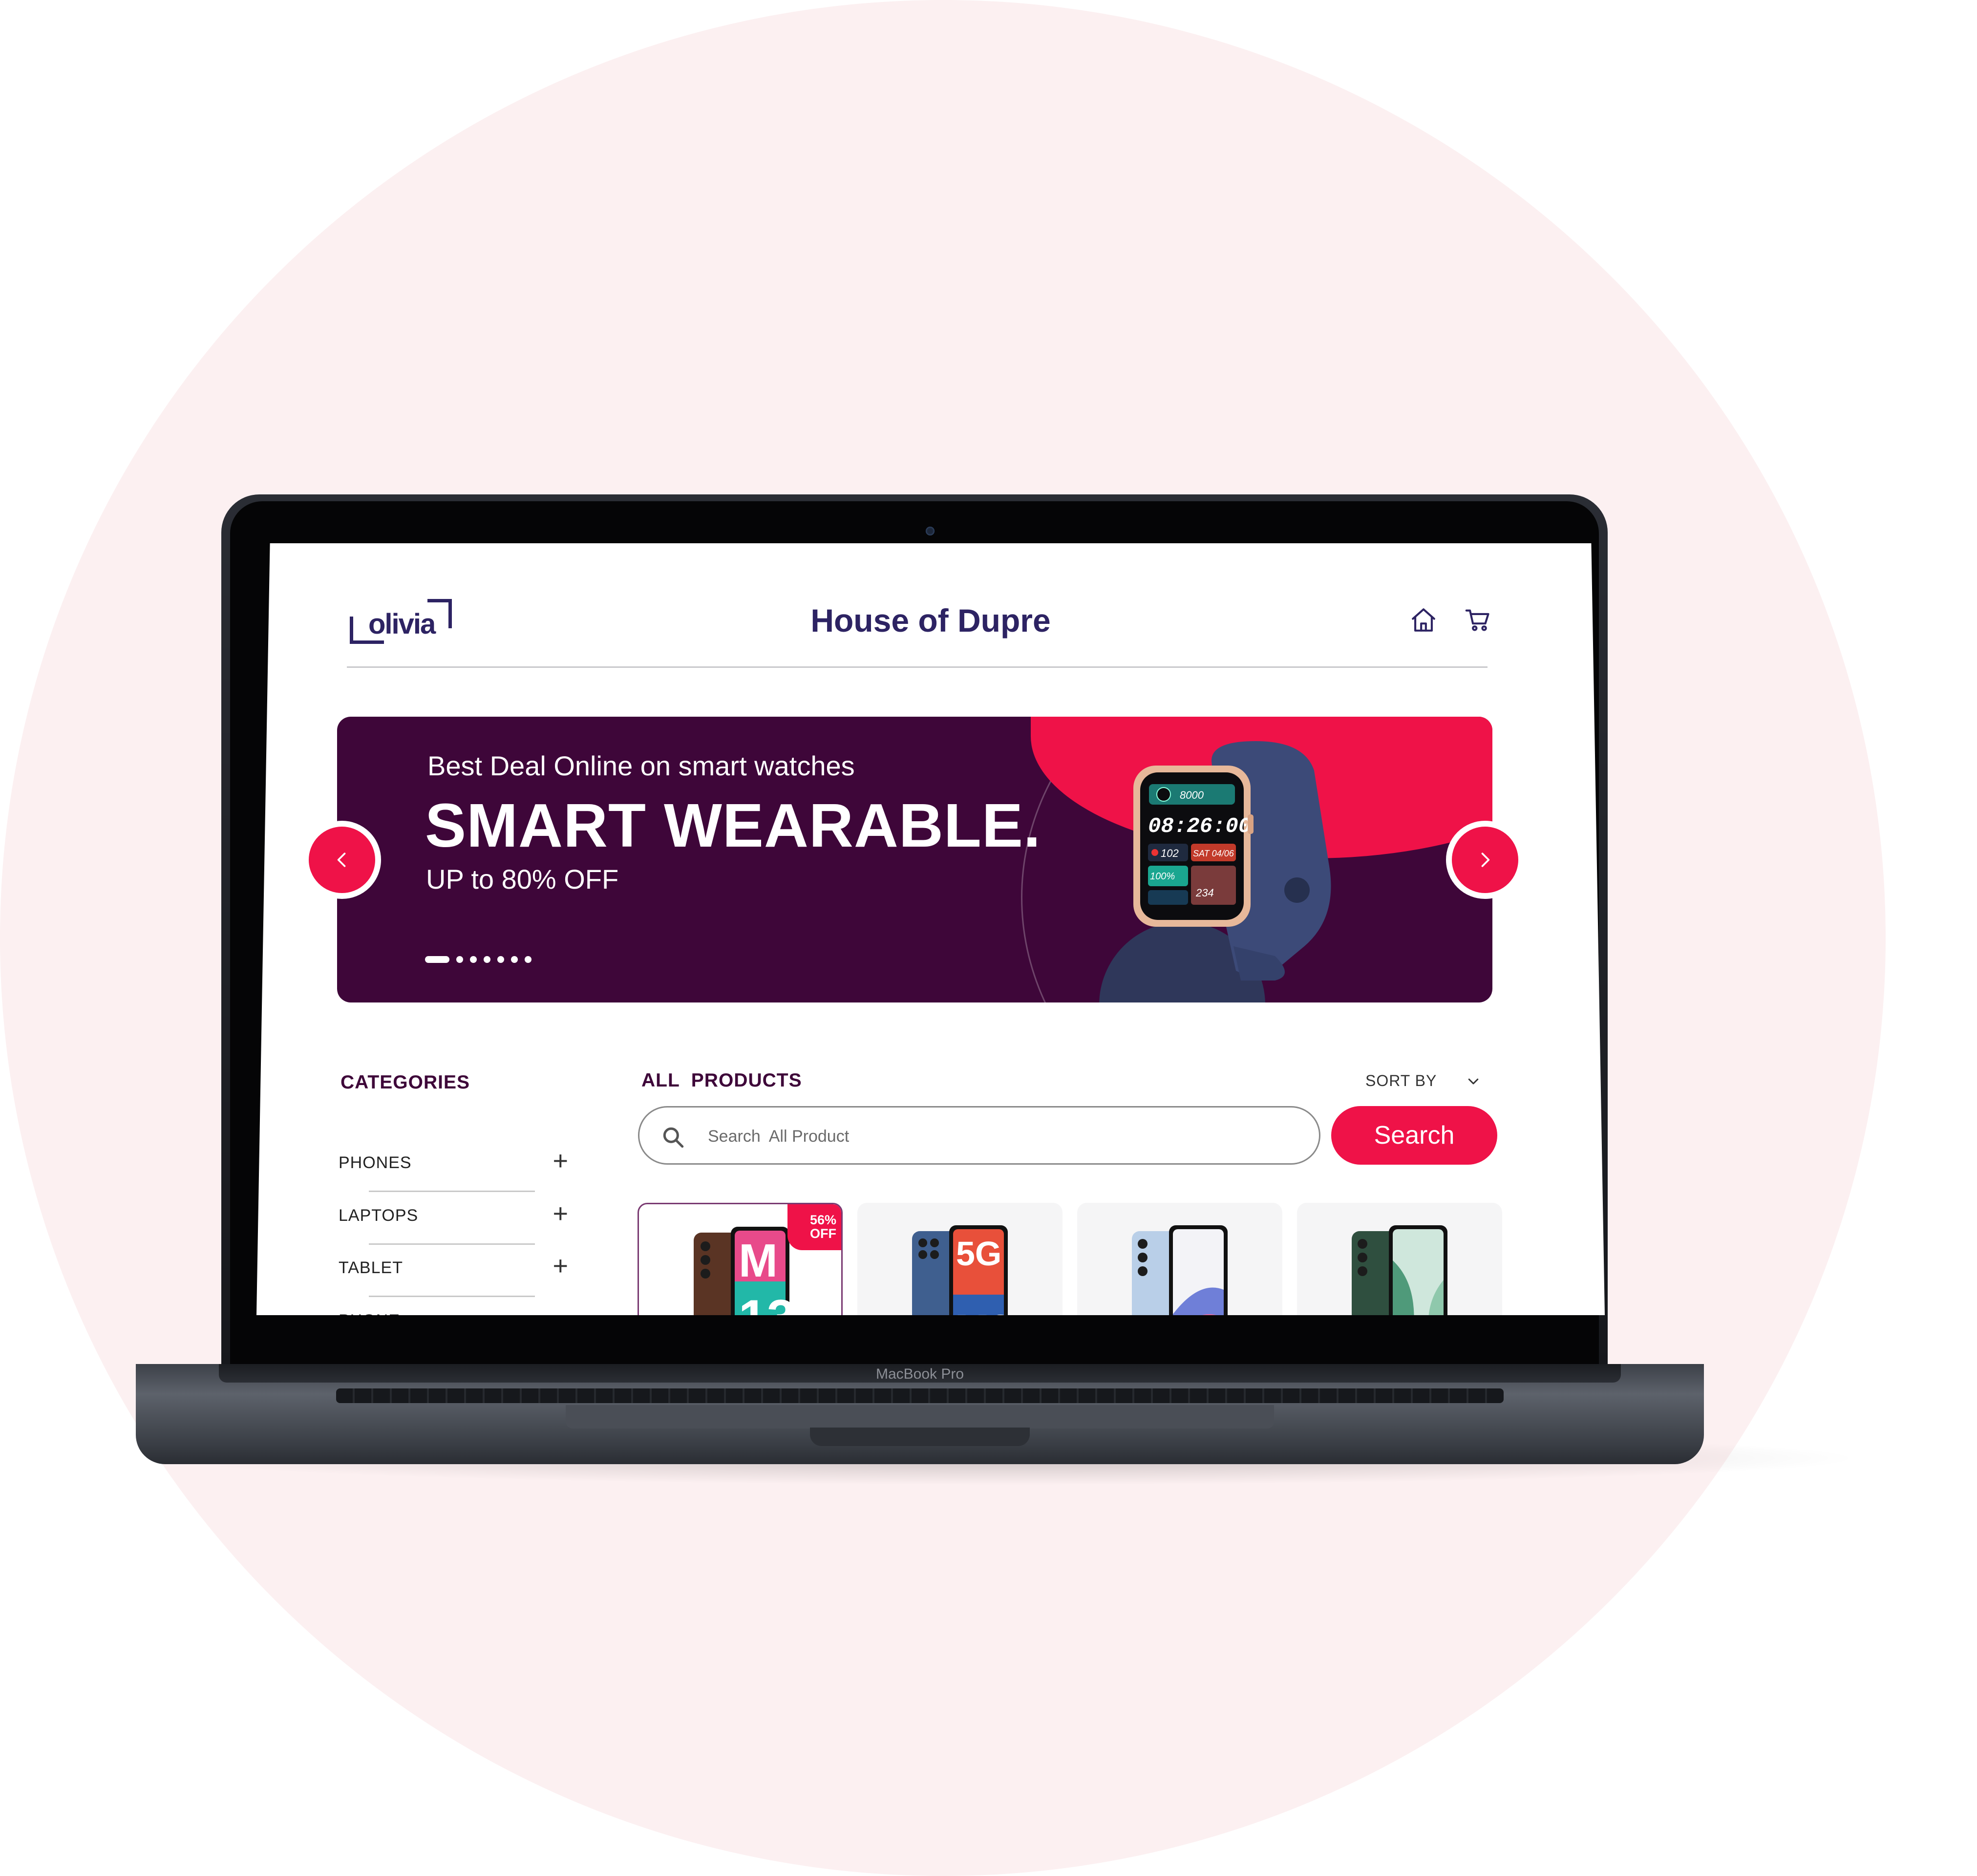 This screenshot has width=1977, height=1876. Describe the element at coordinates (722, 1080) in the screenshot. I see `products-title: ALL PRODUCTS` at that location.